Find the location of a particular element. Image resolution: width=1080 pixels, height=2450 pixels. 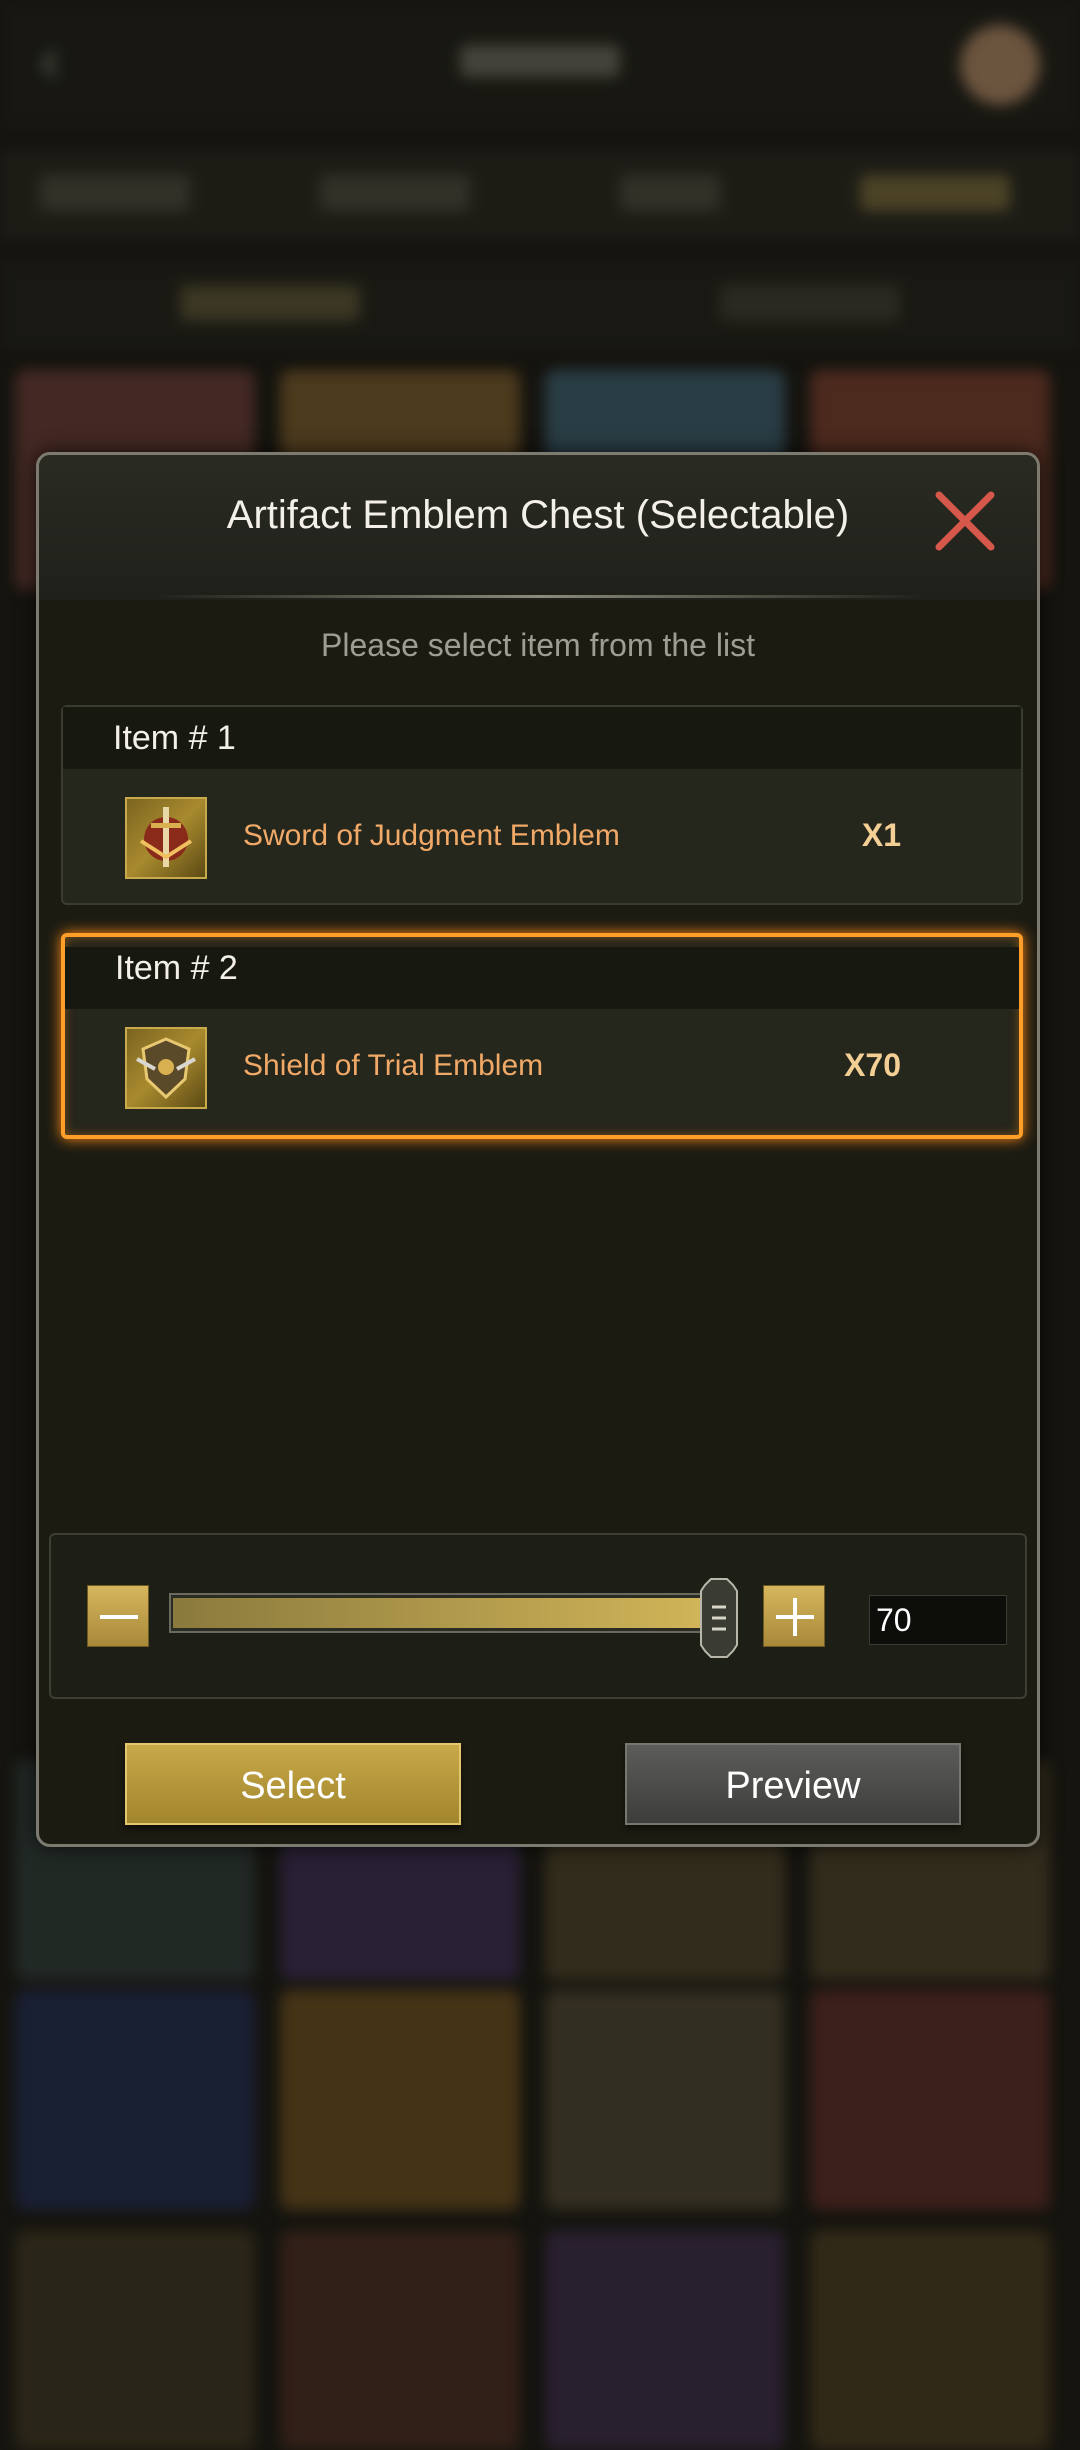

increase-button is located at coordinates (794, 1616).